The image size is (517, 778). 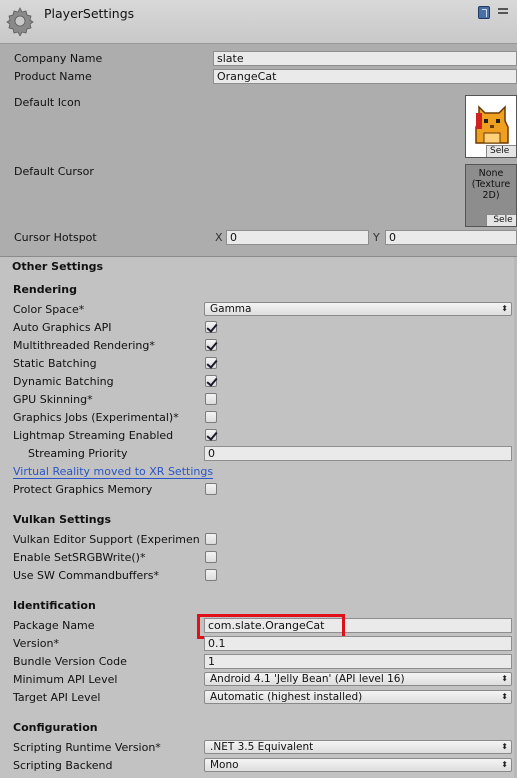 What do you see at coordinates (55, 727) in the screenshot?
I see `configuration-header: Configuration` at bounding box center [55, 727].